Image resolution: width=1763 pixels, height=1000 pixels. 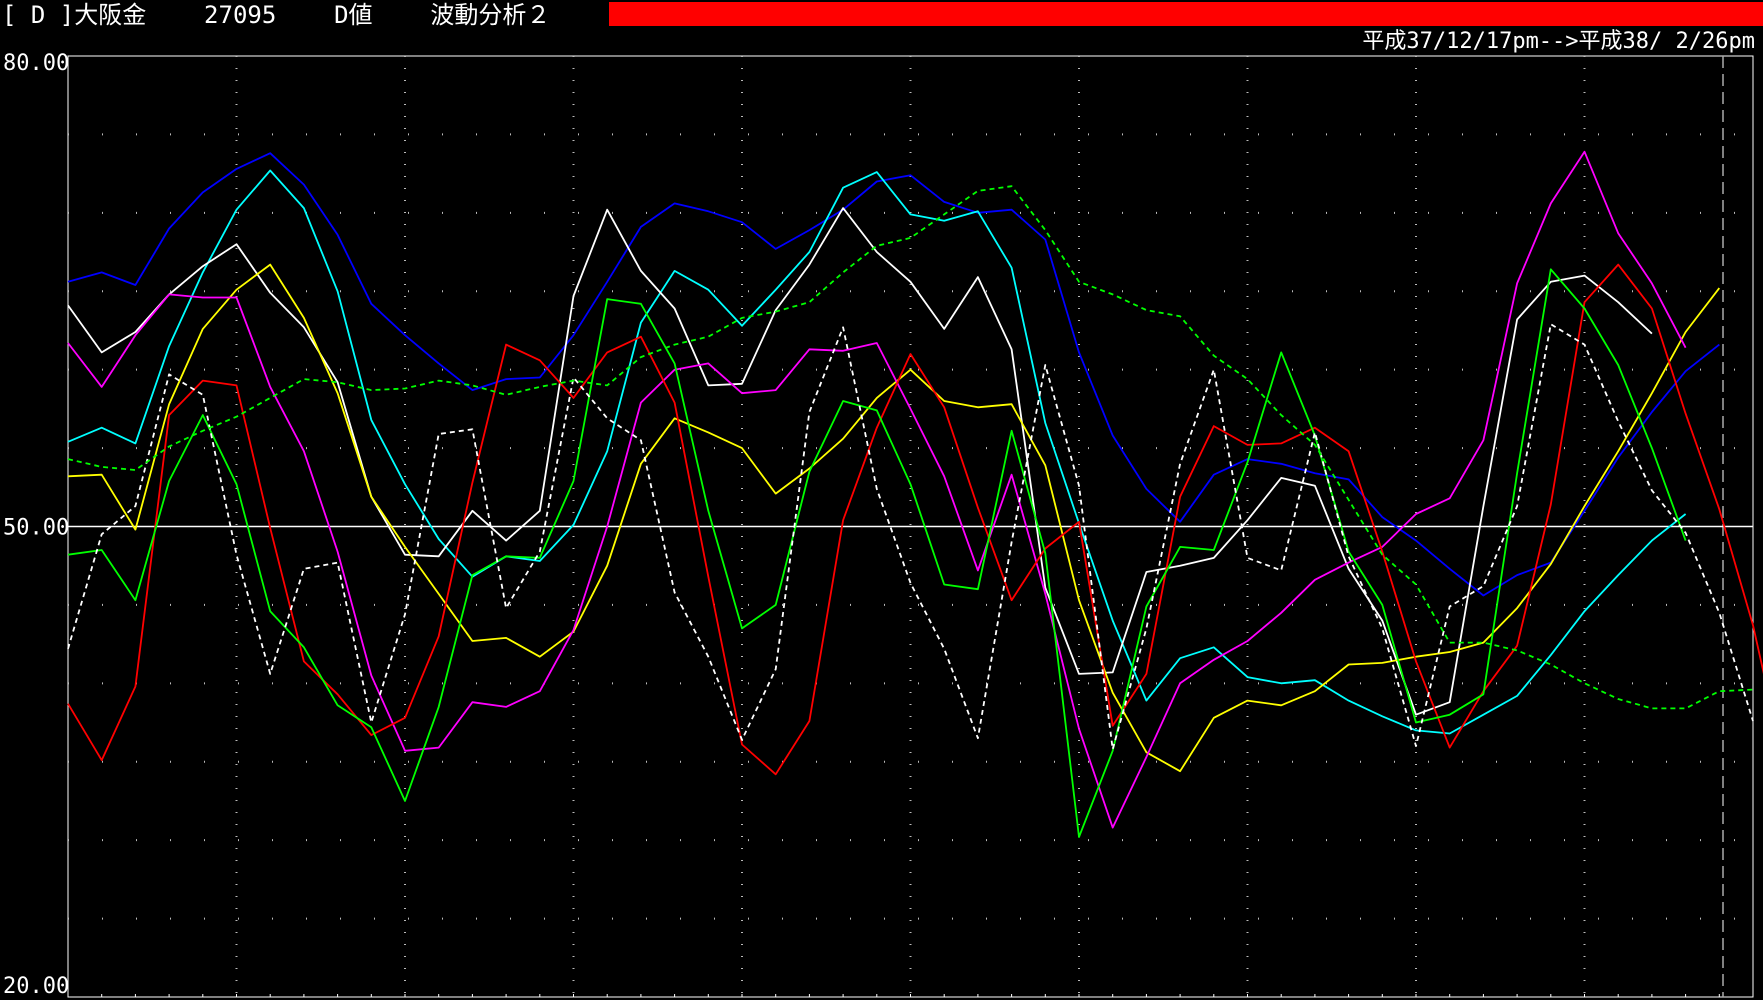 What do you see at coordinates (36, 528) in the screenshot?
I see `y-tick-label-1: 50.00` at bounding box center [36, 528].